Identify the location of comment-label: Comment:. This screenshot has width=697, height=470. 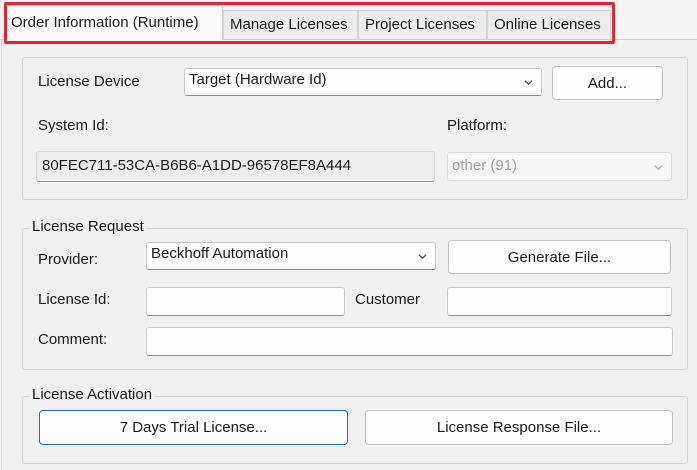
(73, 339).